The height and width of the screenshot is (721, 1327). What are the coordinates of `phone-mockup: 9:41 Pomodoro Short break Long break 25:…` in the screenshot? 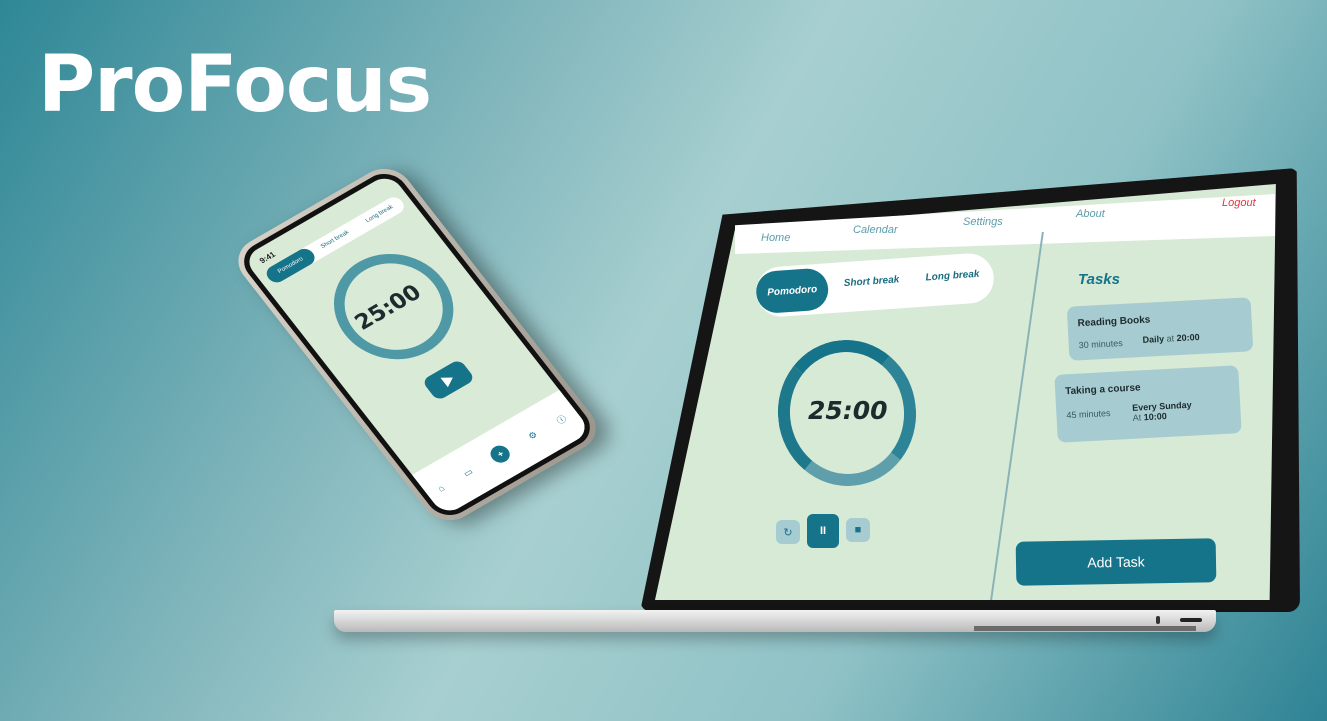 It's located at (417, 344).